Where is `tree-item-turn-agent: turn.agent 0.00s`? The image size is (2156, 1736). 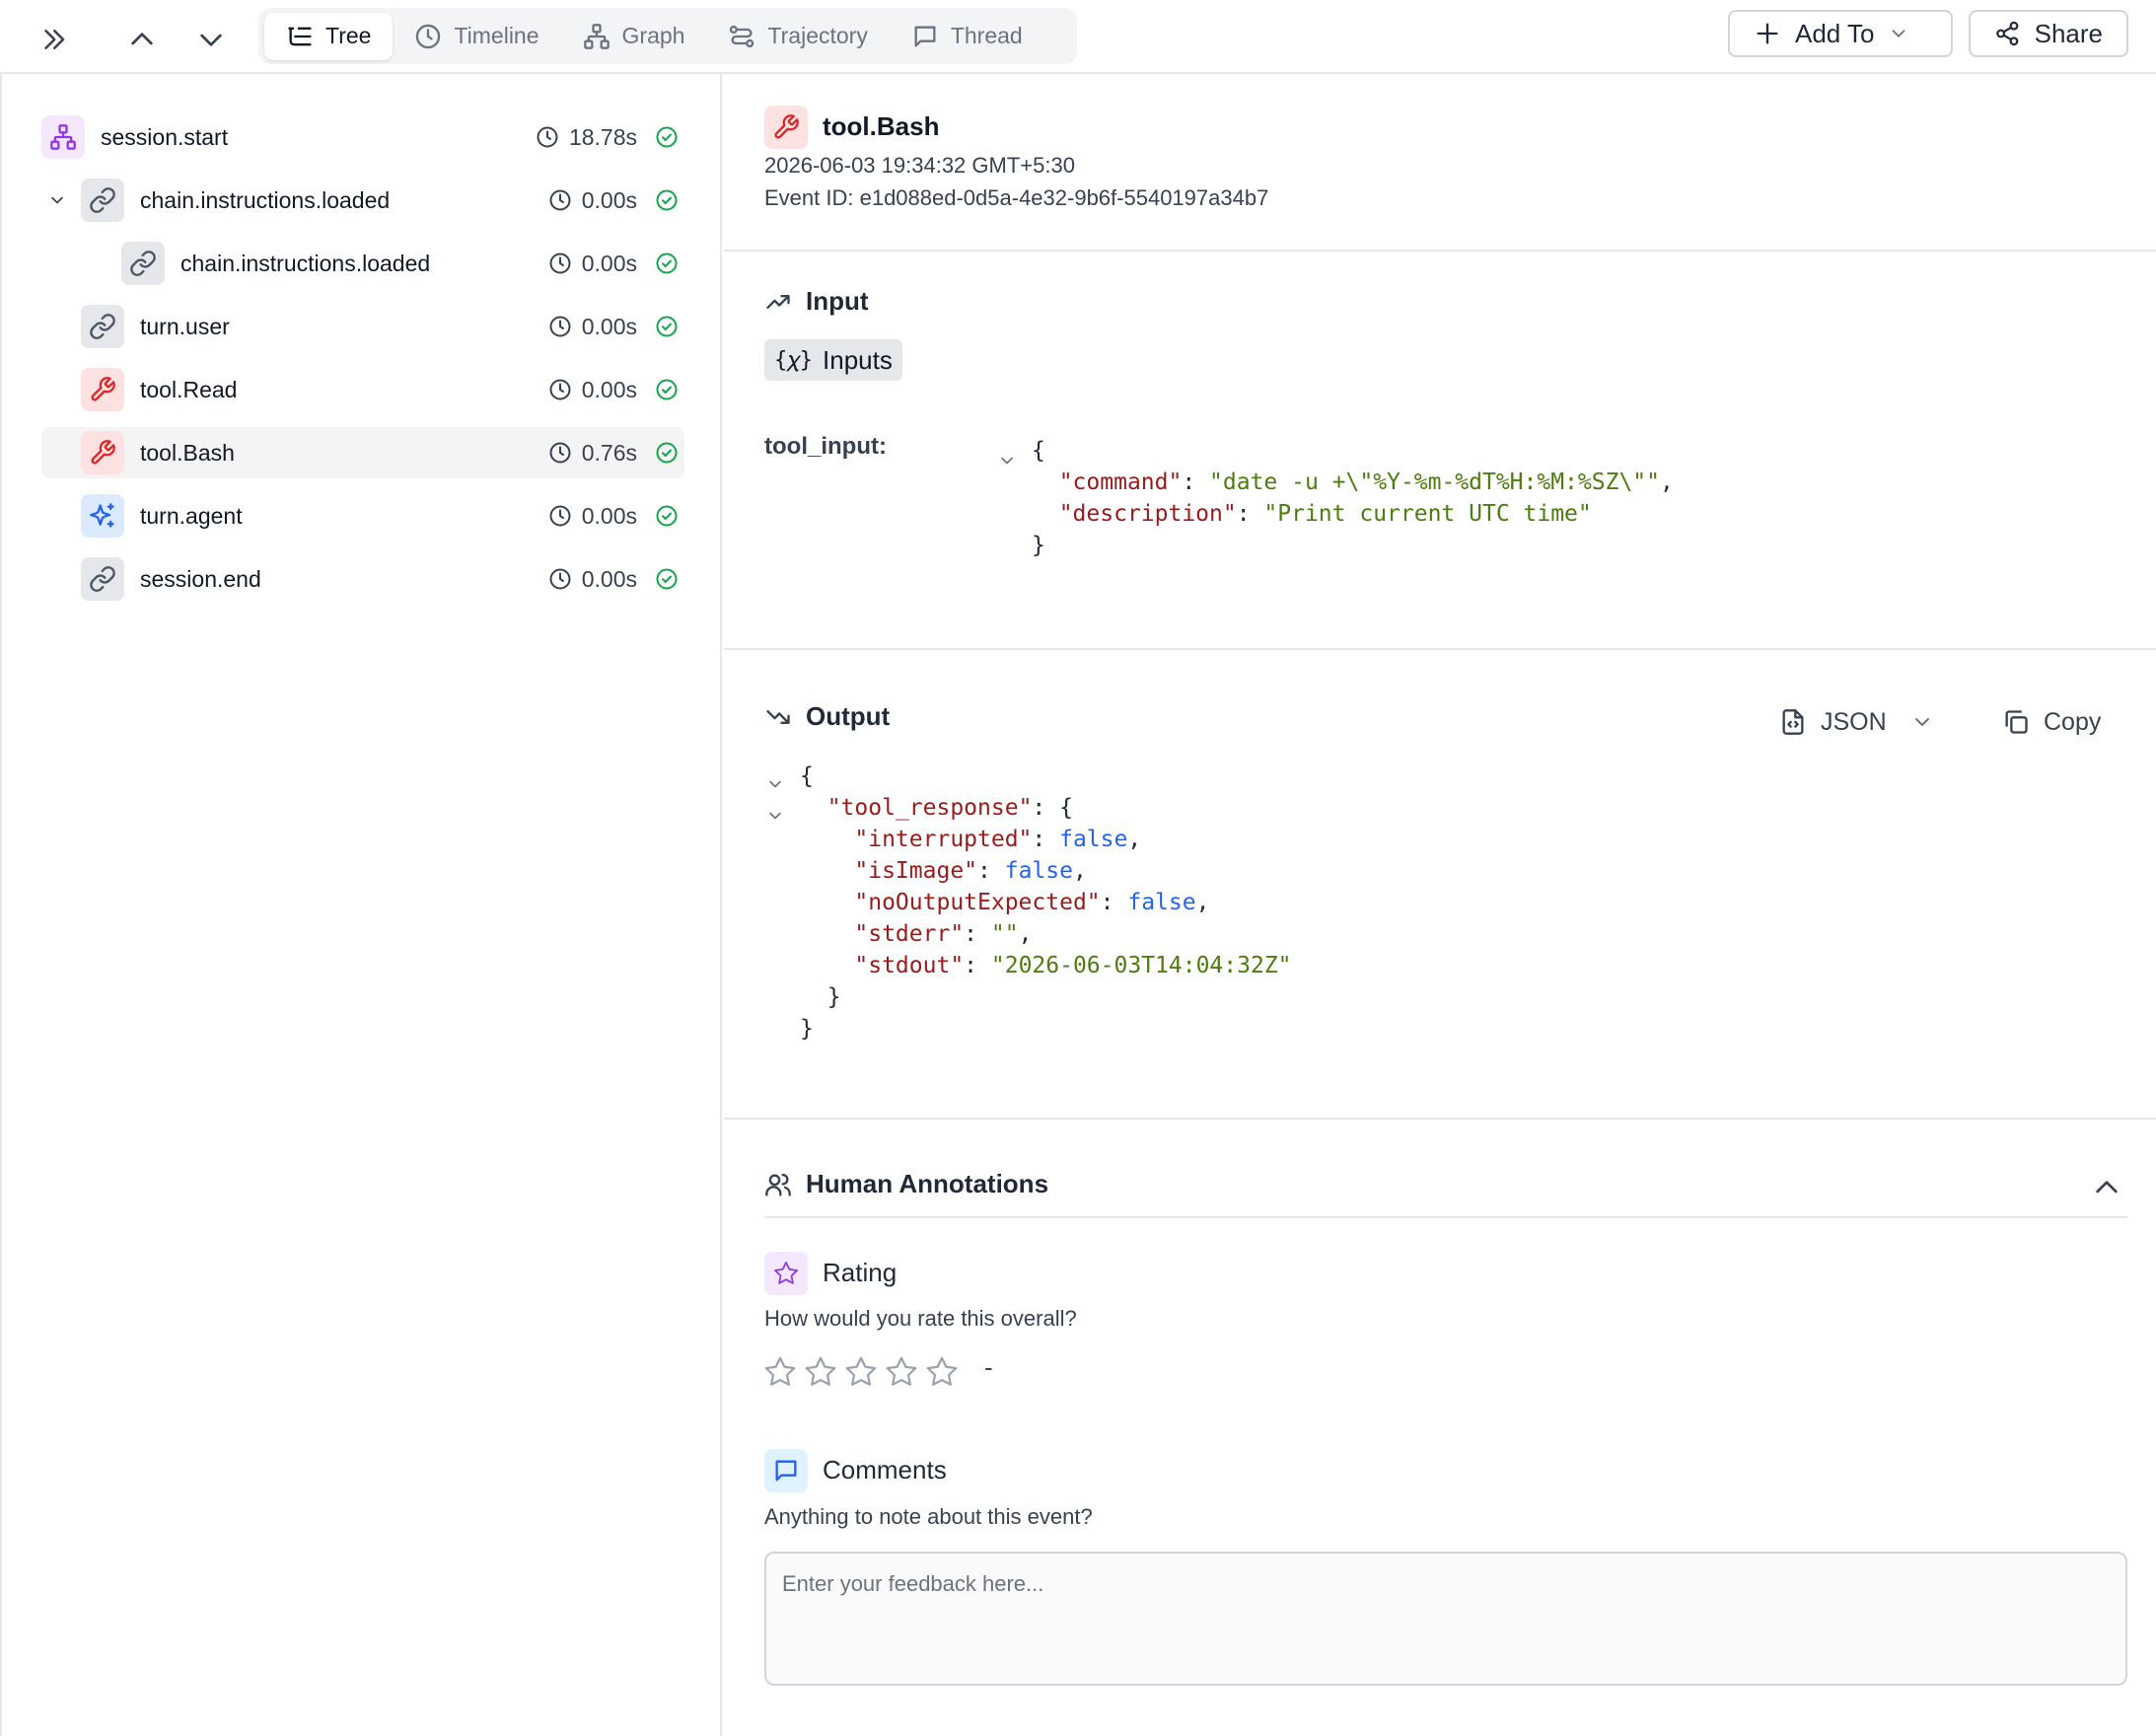 tree-item-turn-agent: turn.agent 0.00s is located at coordinates (362, 516).